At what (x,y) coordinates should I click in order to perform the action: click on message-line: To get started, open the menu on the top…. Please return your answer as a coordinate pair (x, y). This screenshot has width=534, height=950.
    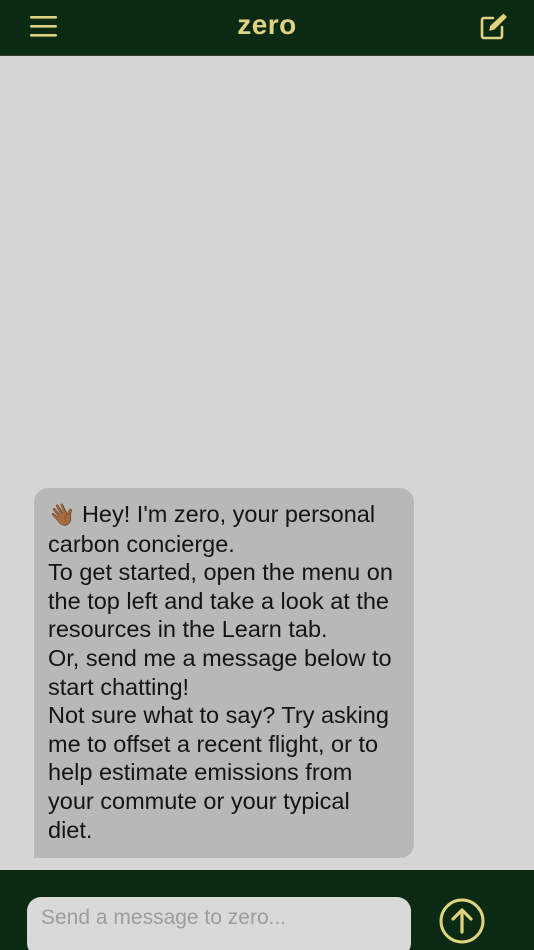
    Looking at the image, I should click on (220, 601).